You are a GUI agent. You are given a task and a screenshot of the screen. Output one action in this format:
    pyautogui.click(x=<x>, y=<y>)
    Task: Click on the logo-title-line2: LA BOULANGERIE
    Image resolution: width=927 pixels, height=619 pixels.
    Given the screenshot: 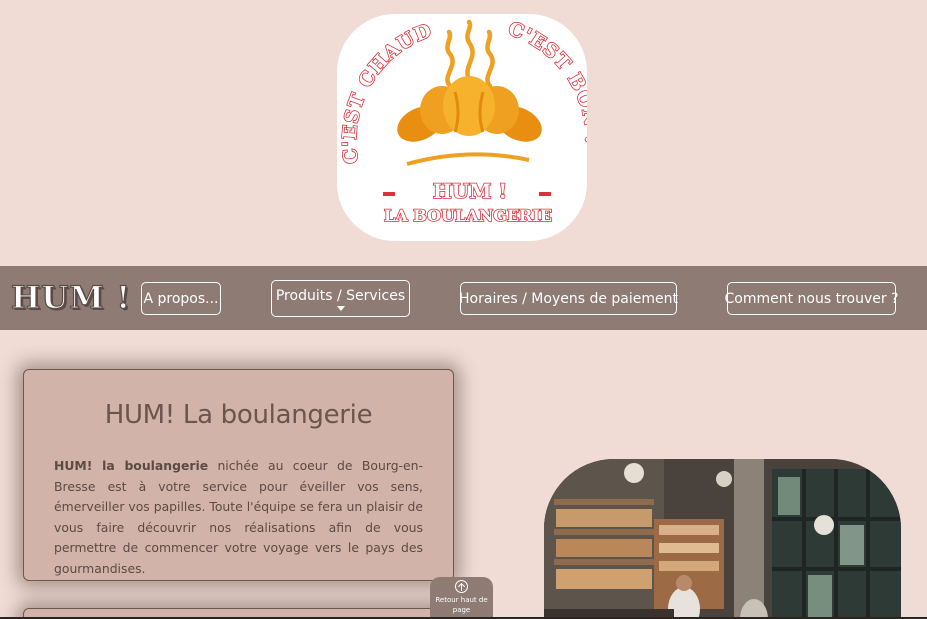 What is the action you would take?
    pyautogui.click(x=468, y=215)
    